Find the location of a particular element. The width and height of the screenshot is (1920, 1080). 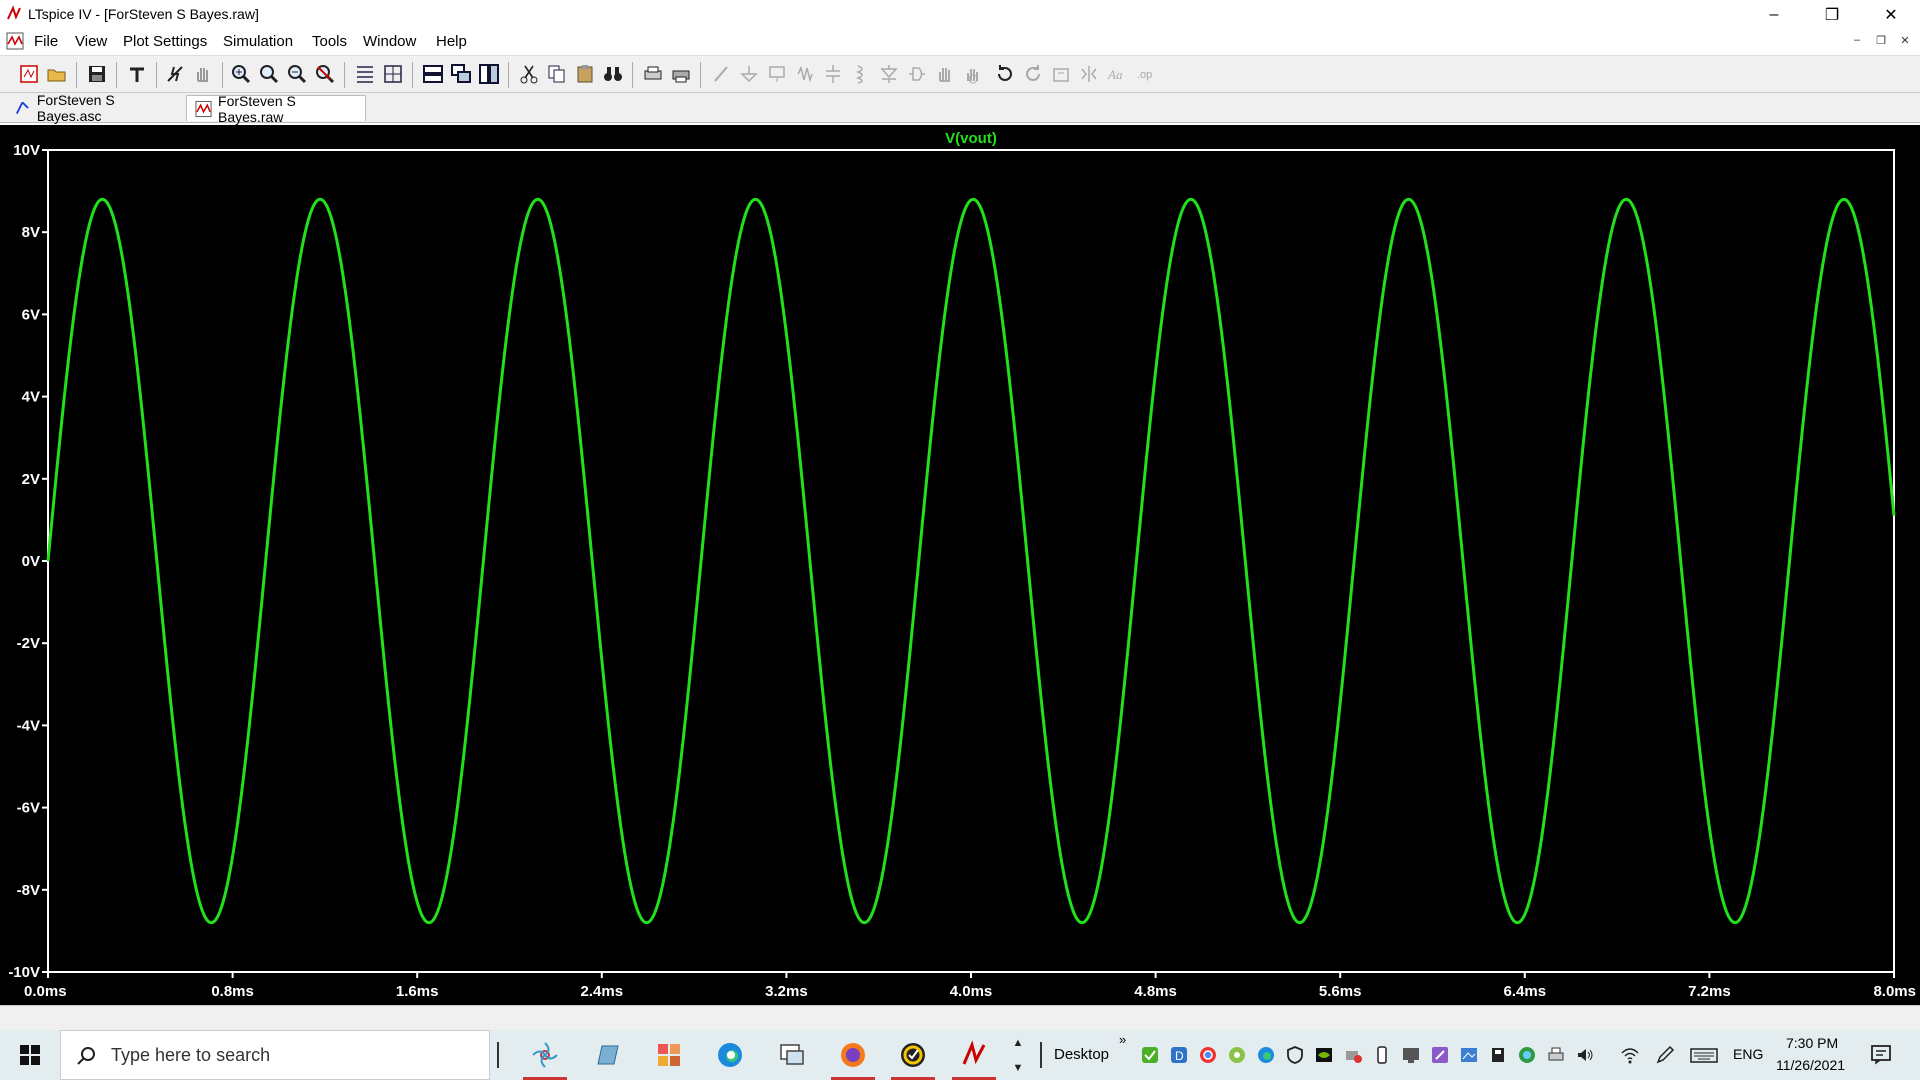

open-folder-icon is located at coordinates (57, 74).